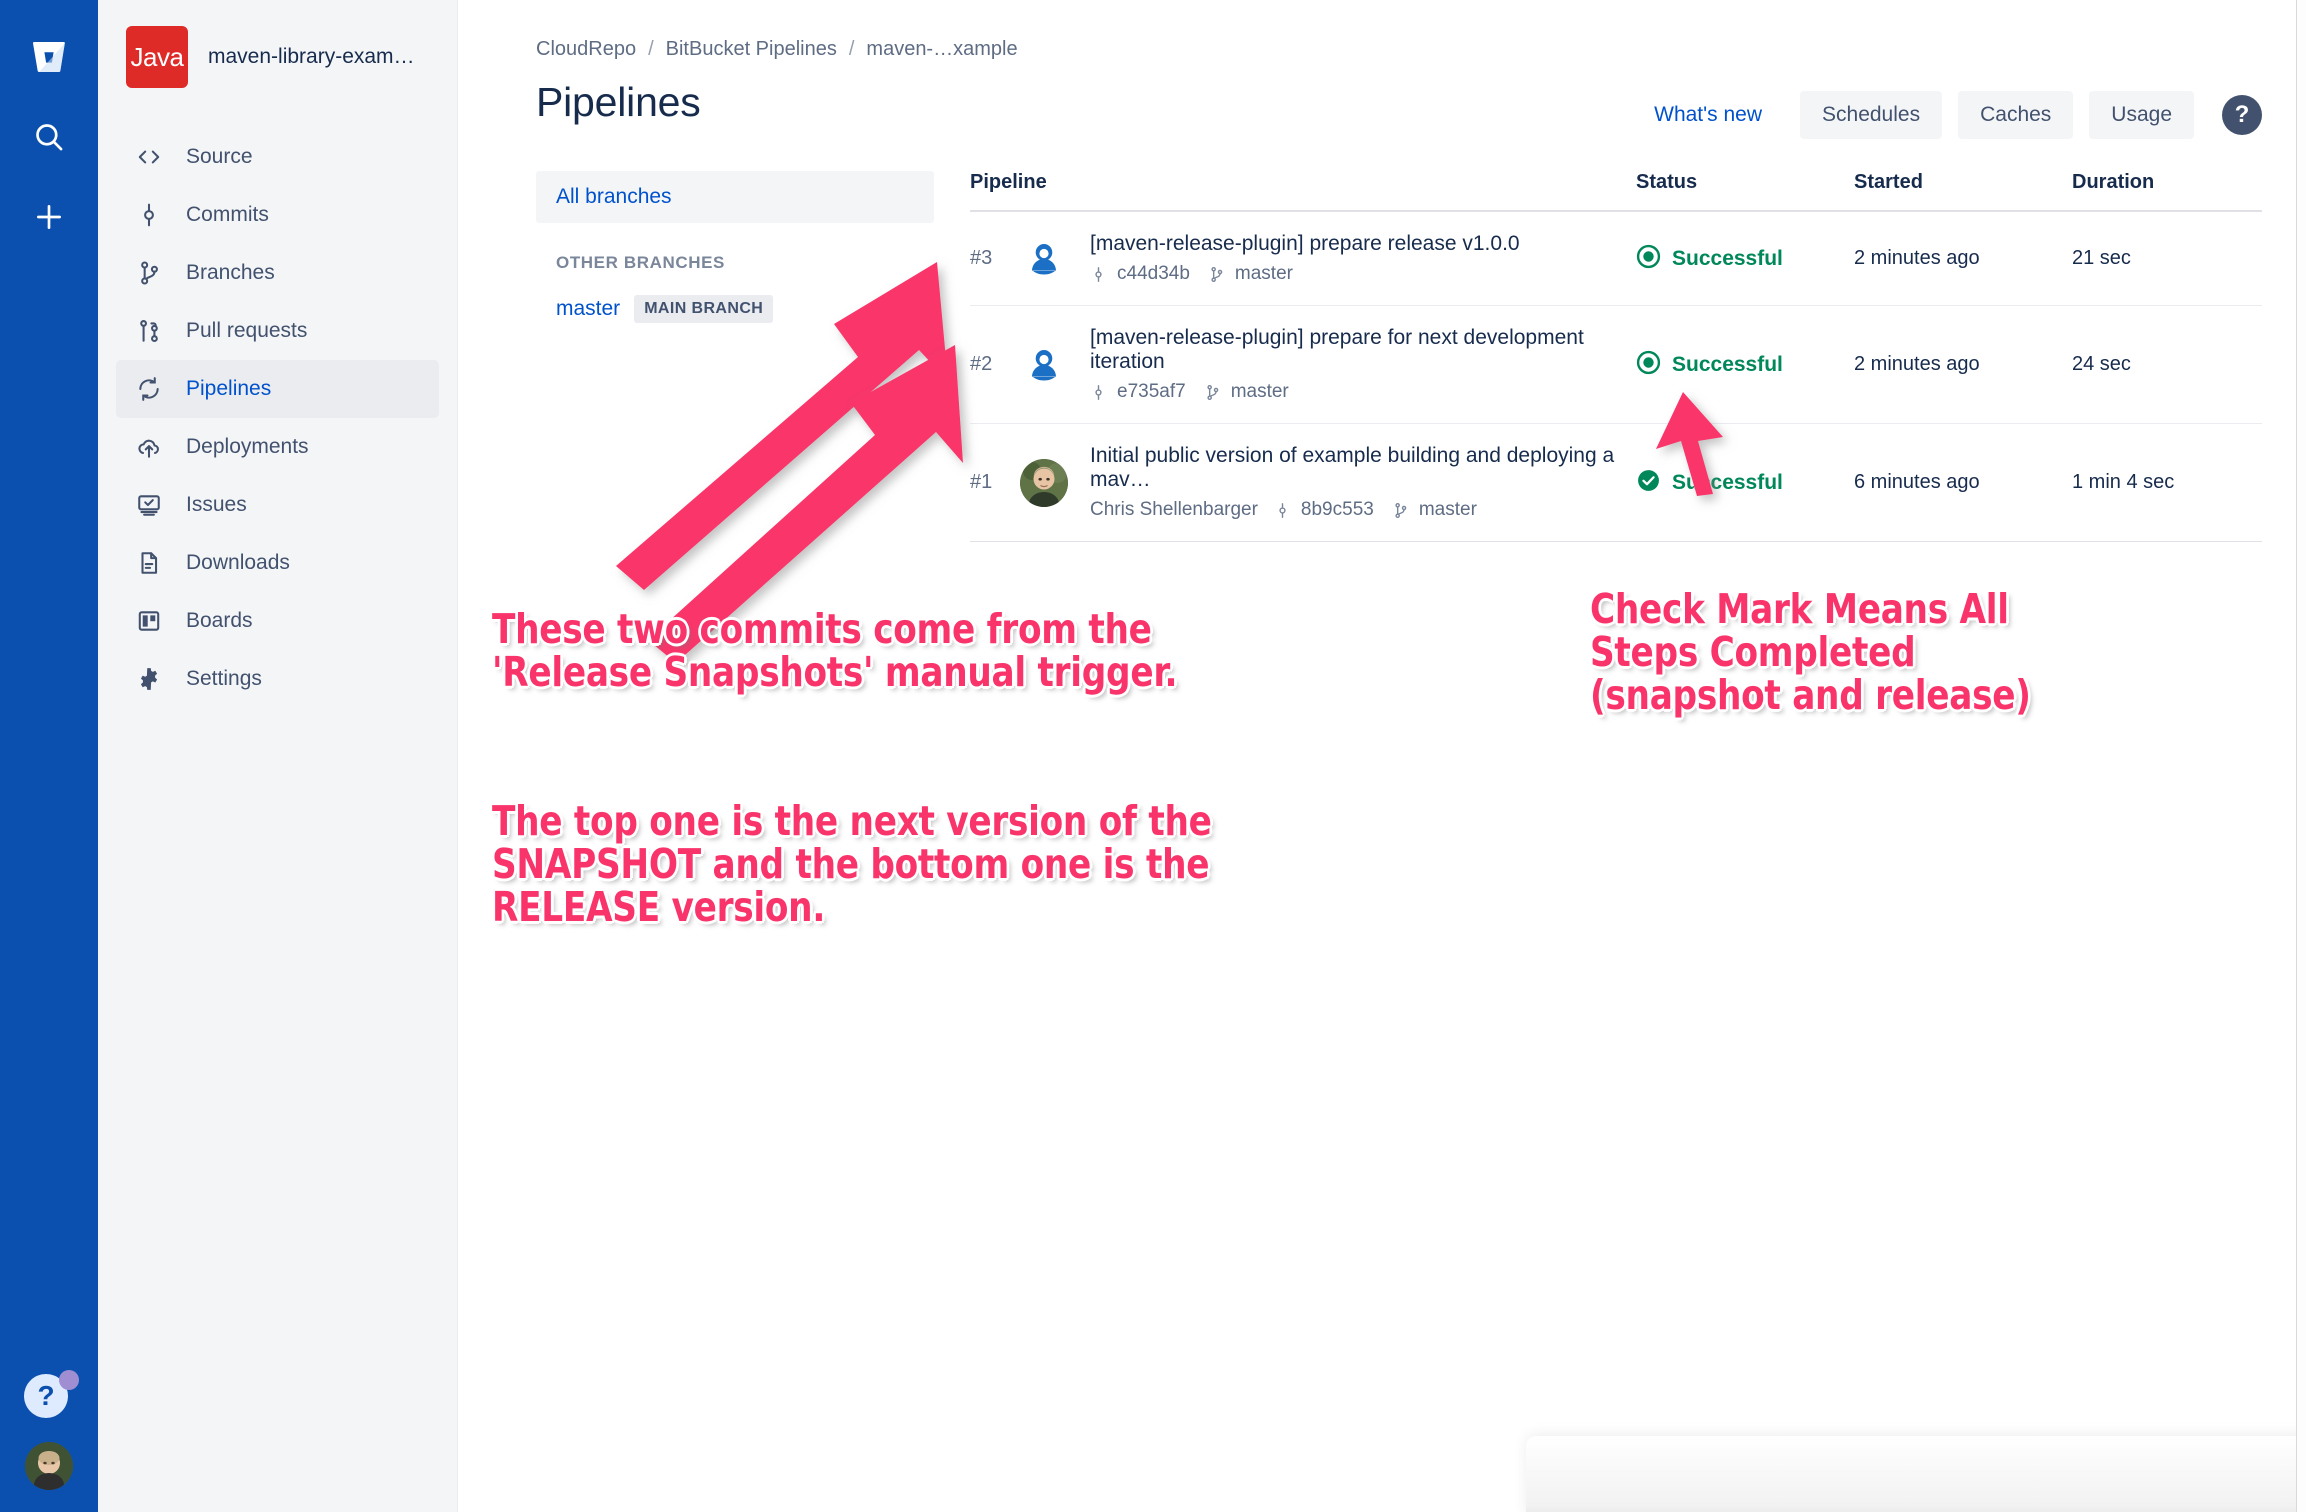 This screenshot has width=2306, height=1512. Describe the element at coordinates (149, 389) in the screenshot. I see `pipelines-icon` at that location.